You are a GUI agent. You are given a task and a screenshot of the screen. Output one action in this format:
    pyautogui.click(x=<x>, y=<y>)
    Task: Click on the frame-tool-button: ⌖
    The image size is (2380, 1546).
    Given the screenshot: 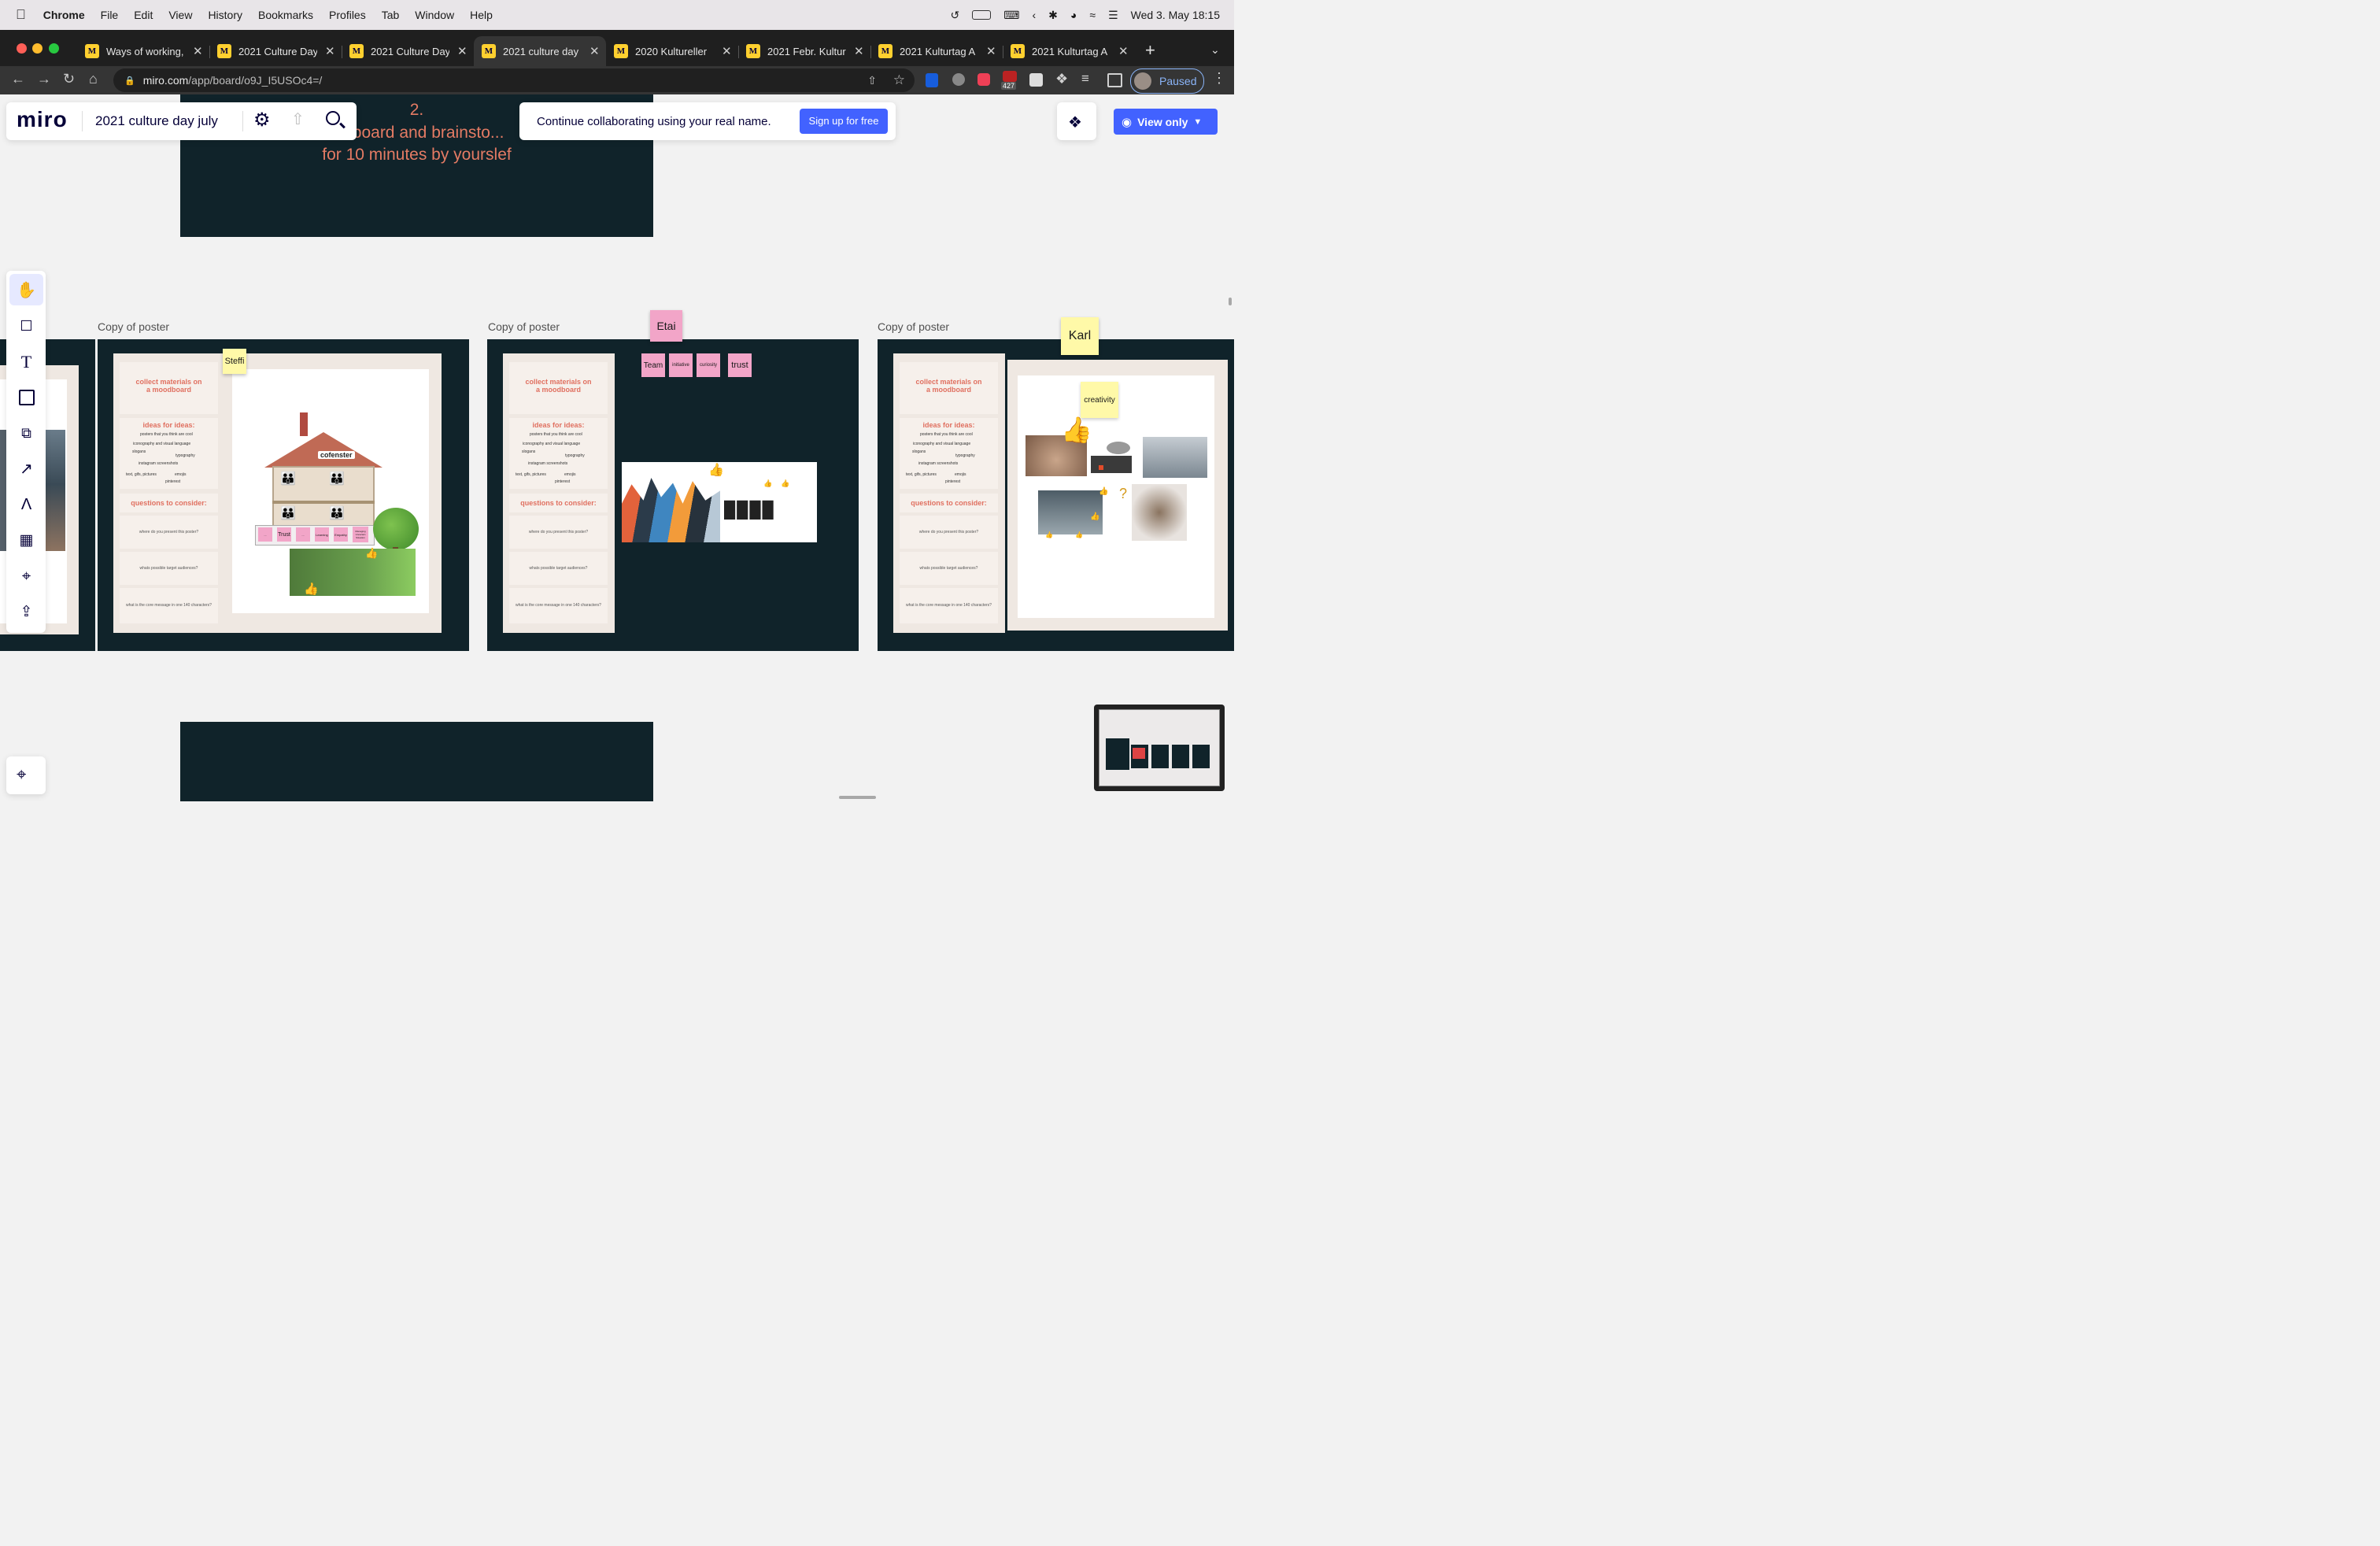 What is the action you would take?
    pyautogui.click(x=26, y=576)
    